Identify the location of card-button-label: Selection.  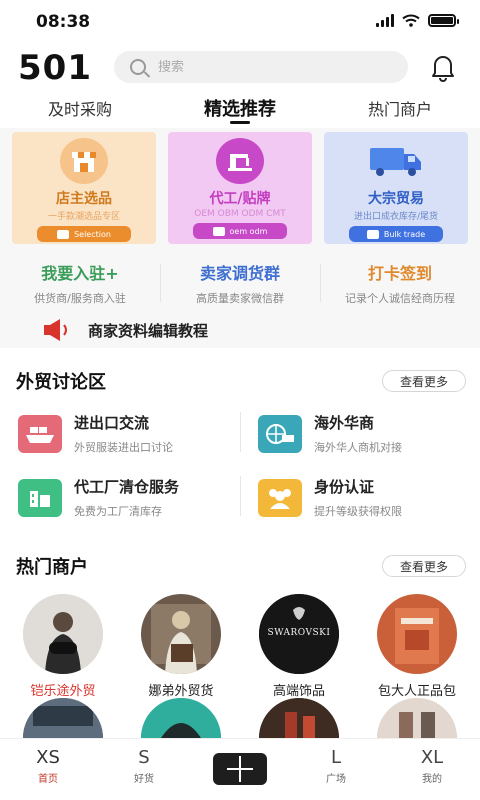
(92, 234).